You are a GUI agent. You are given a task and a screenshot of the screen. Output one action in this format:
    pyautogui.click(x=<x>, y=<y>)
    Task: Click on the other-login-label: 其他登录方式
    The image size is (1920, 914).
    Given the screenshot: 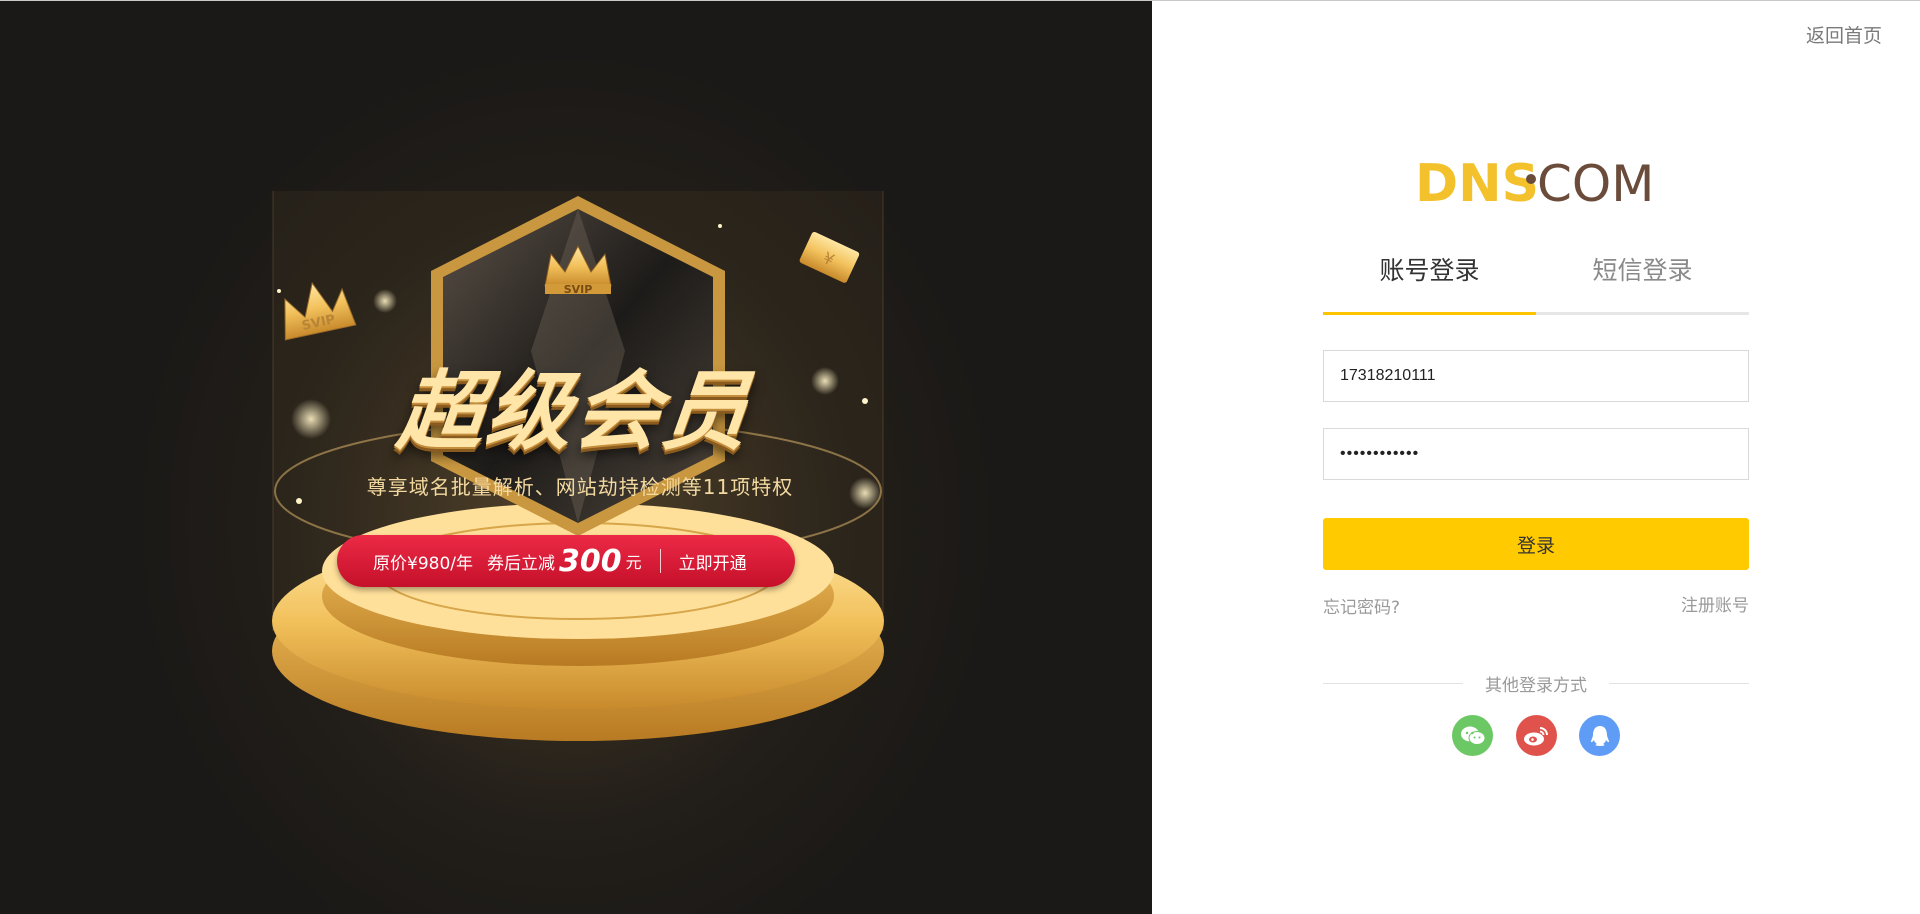 What is the action you would take?
    pyautogui.click(x=1536, y=686)
    